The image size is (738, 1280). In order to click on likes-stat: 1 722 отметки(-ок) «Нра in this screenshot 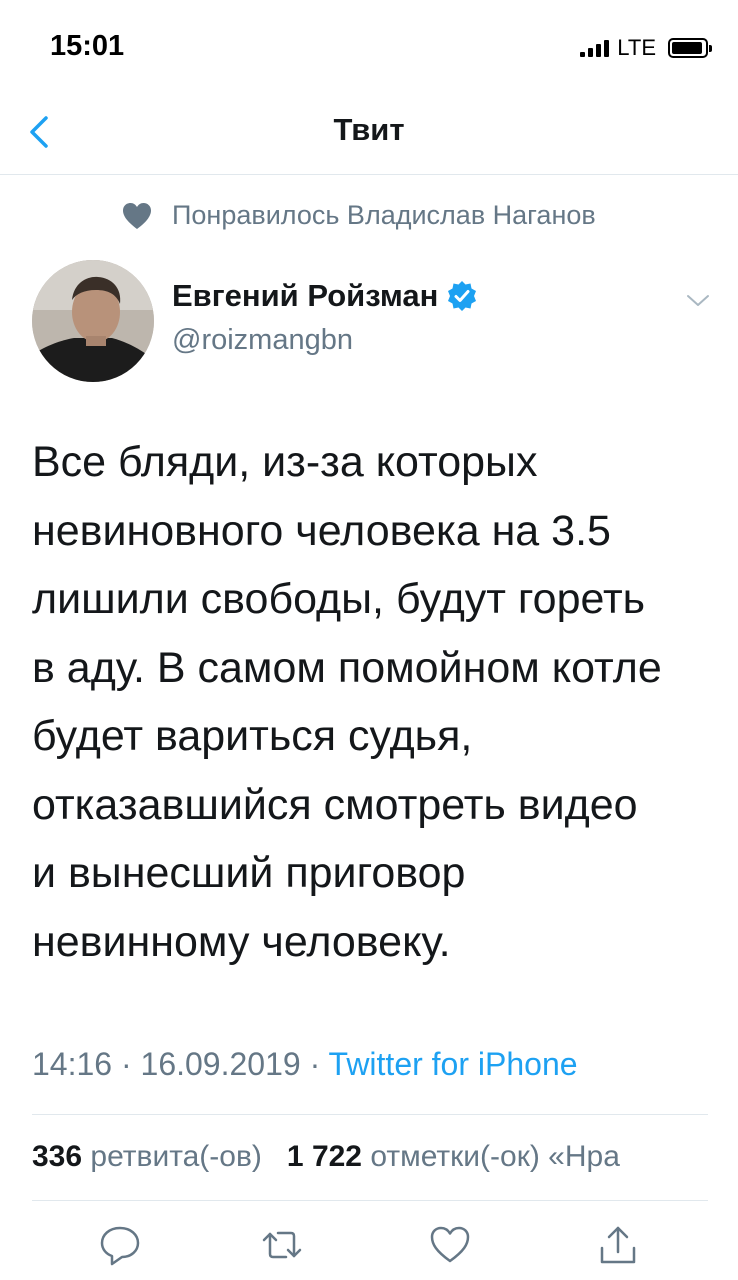, I will do `click(453, 1156)`.